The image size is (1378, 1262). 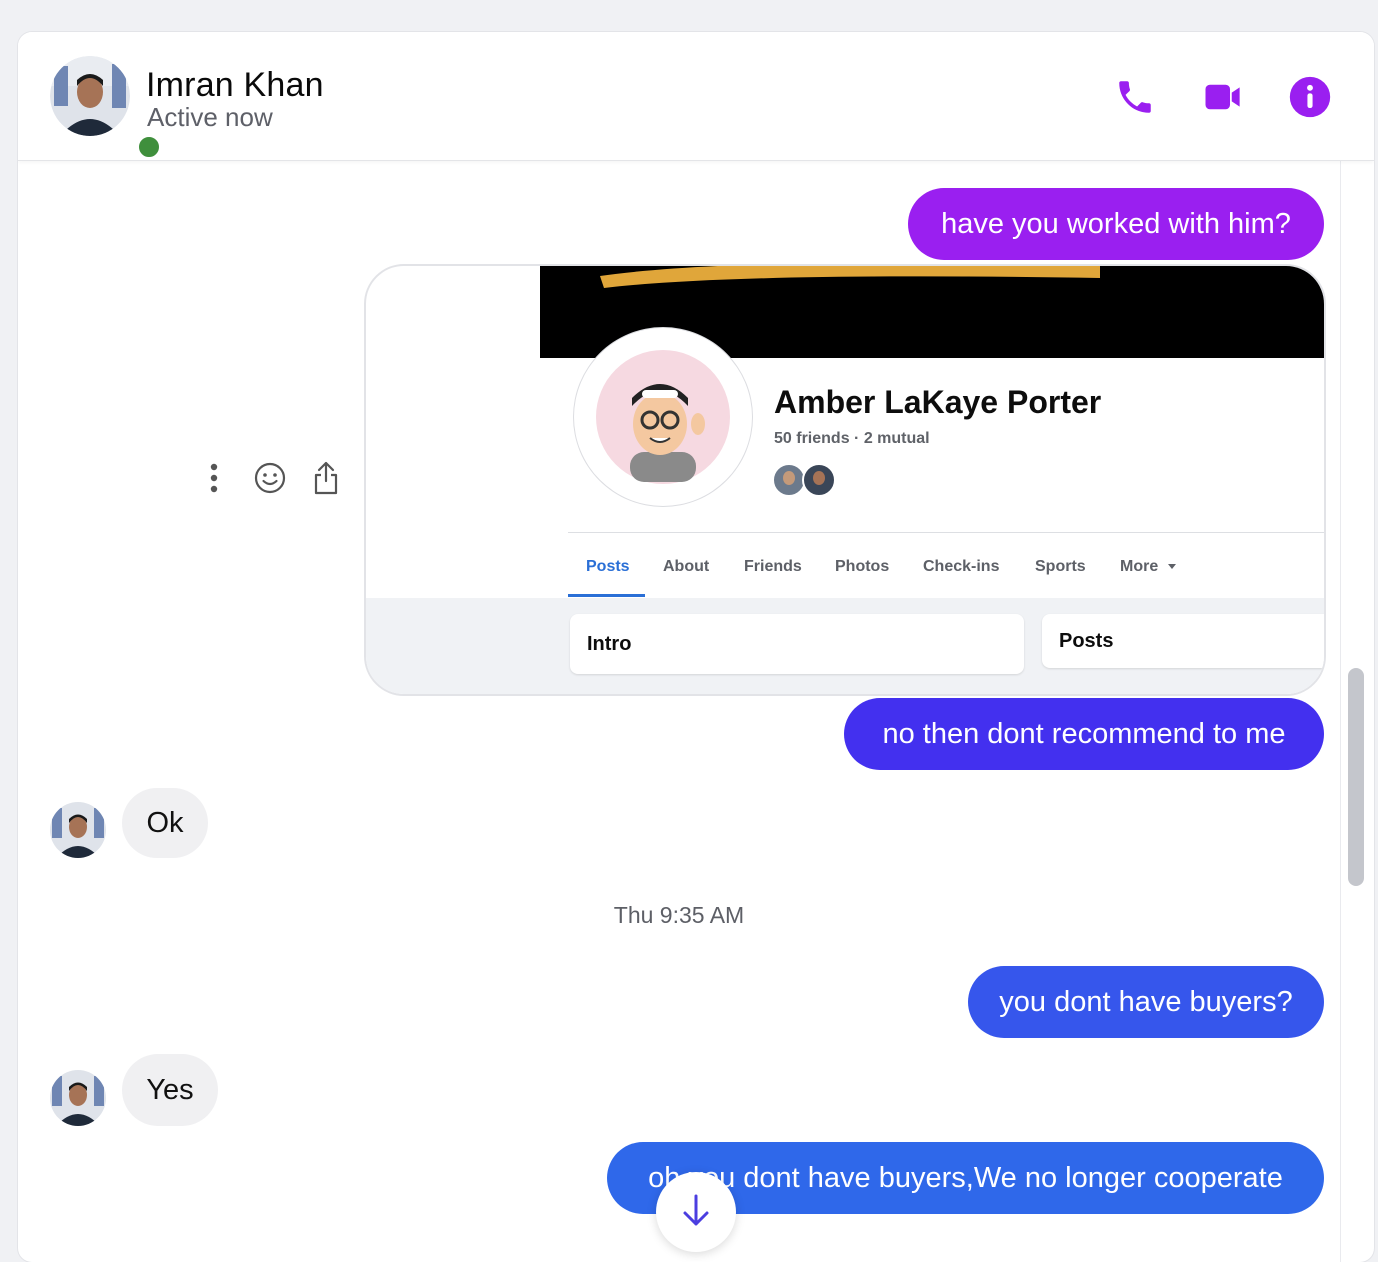 What do you see at coordinates (1356, 777) in the screenshot?
I see `scrollbar-thumb` at bounding box center [1356, 777].